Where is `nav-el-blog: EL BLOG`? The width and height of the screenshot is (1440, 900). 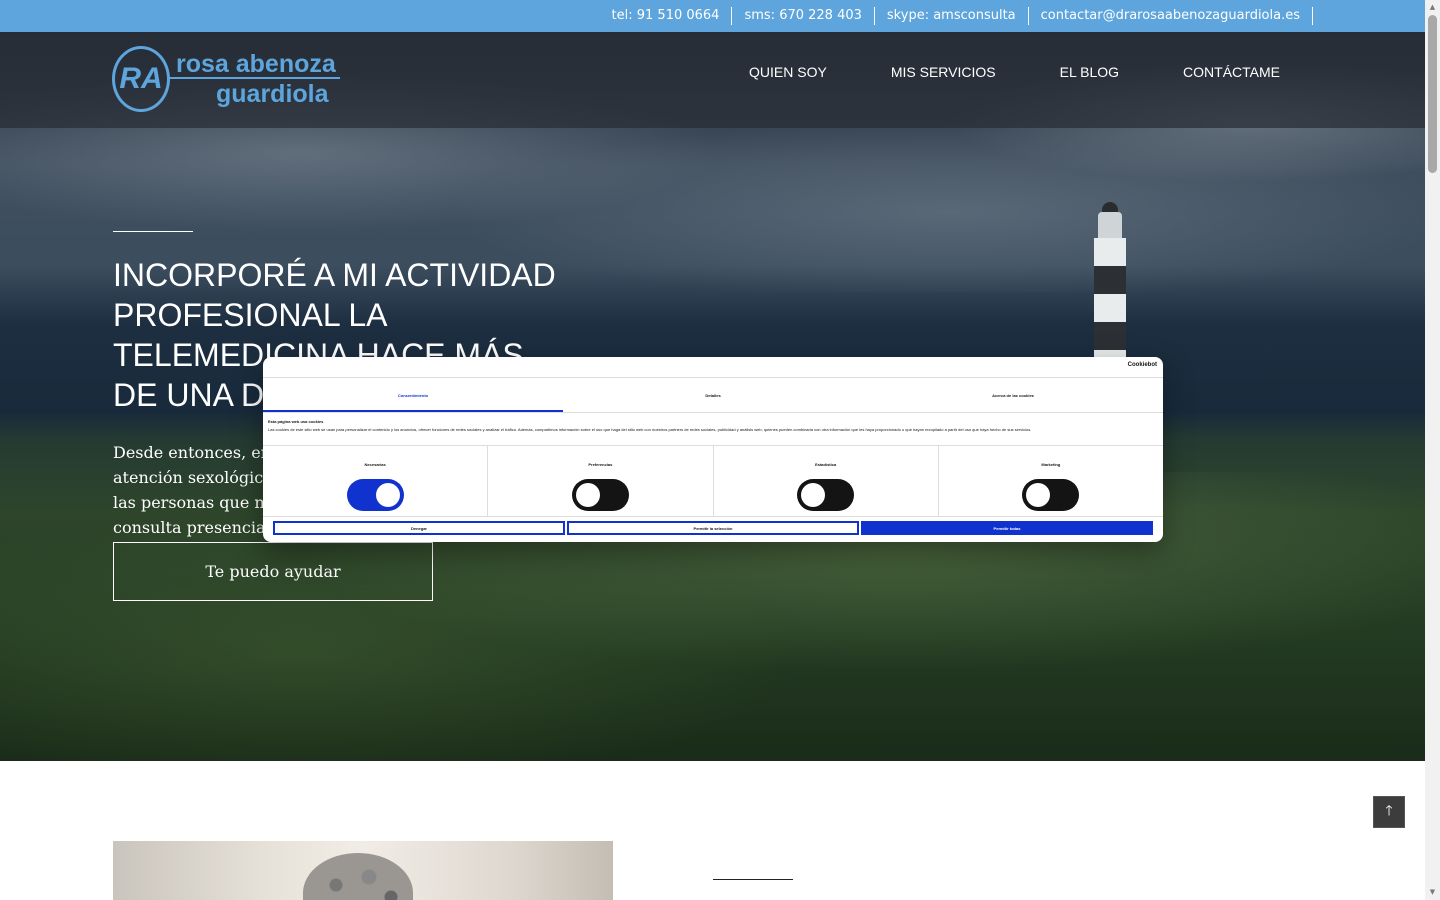
nav-el-blog: EL BLOG is located at coordinates (1089, 72).